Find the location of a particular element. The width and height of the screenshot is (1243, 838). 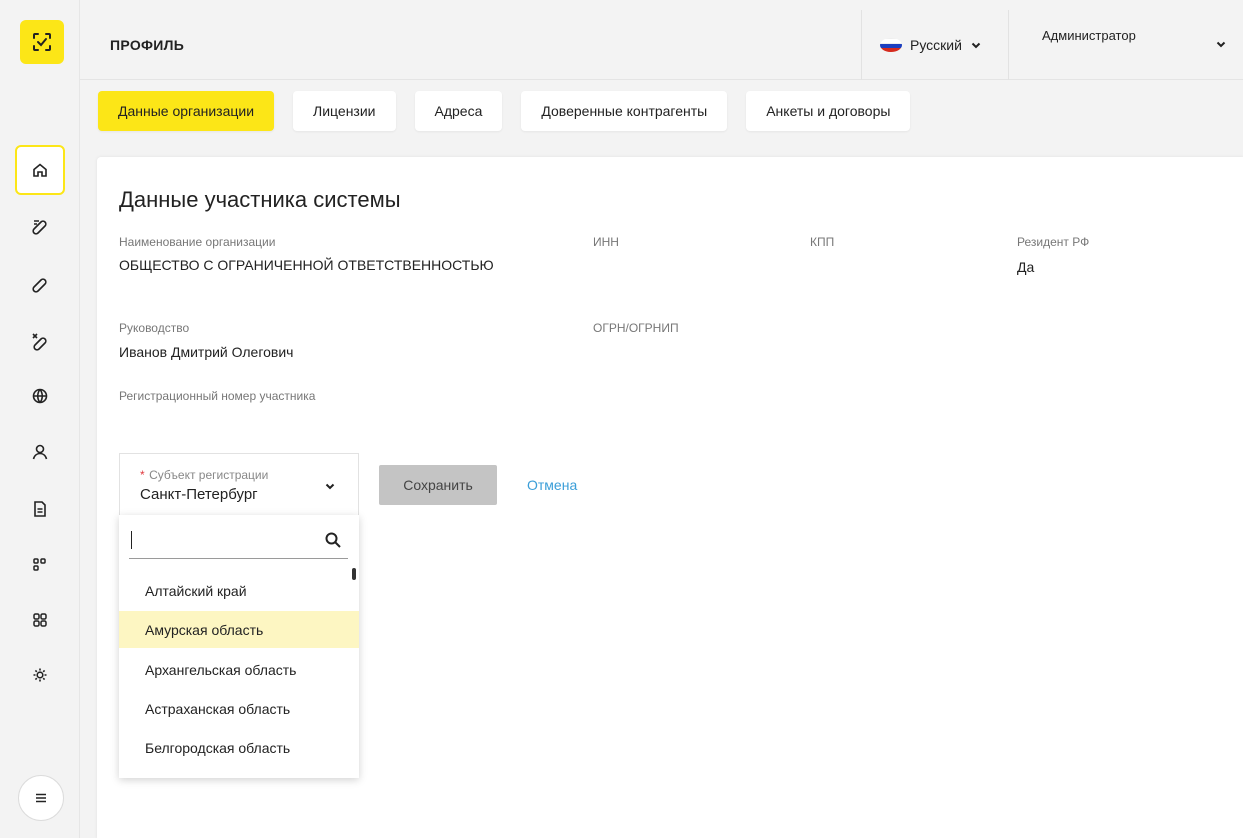

user-icon is located at coordinates (40, 452).